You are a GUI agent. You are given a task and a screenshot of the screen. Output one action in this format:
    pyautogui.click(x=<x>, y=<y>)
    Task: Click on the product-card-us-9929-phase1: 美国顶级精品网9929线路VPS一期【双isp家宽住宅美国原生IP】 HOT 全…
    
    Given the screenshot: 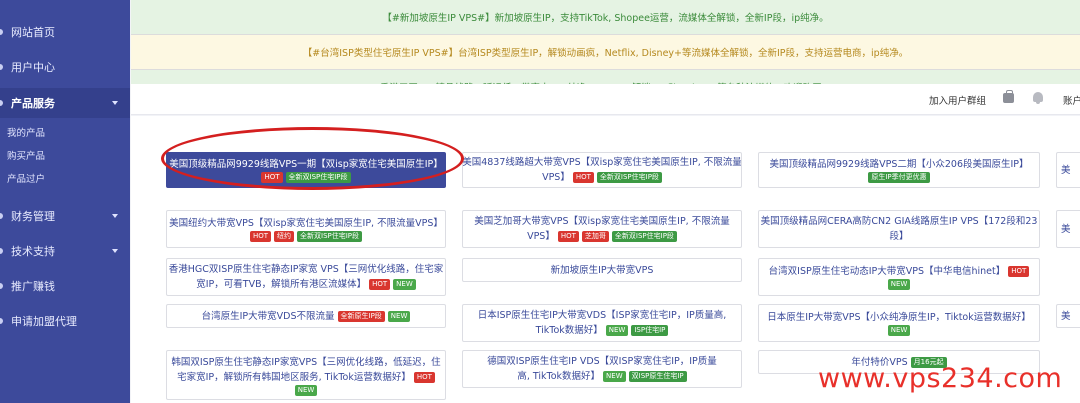 What is the action you would take?
    pyautogui.click(x=306, y=170)
    